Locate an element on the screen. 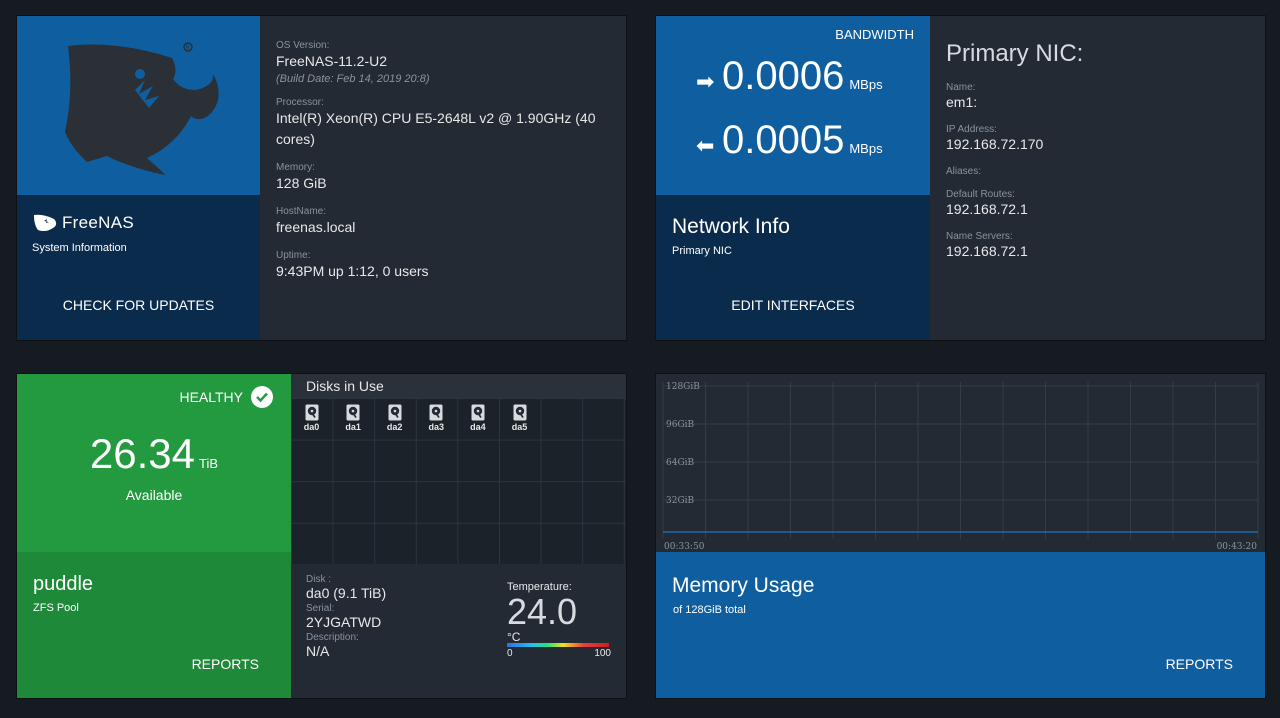 The width and height of the screenshot is (1280, 718). primary-nic-heading: Primary NIC: is located at coordinates (1015, 53).